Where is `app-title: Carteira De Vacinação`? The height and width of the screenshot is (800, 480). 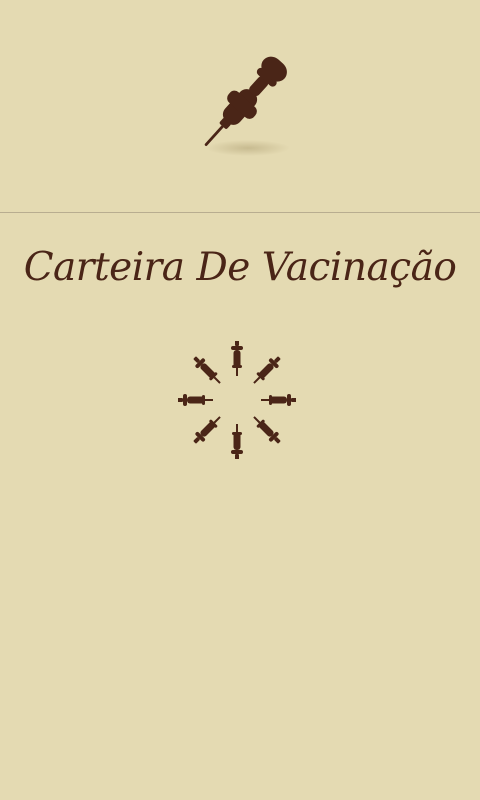 app-title: Carteira De Vacinação is located at coordinates (240, 267).